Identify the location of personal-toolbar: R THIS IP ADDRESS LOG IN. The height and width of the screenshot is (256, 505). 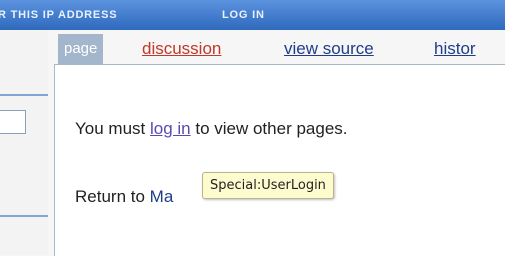
(252, 15).